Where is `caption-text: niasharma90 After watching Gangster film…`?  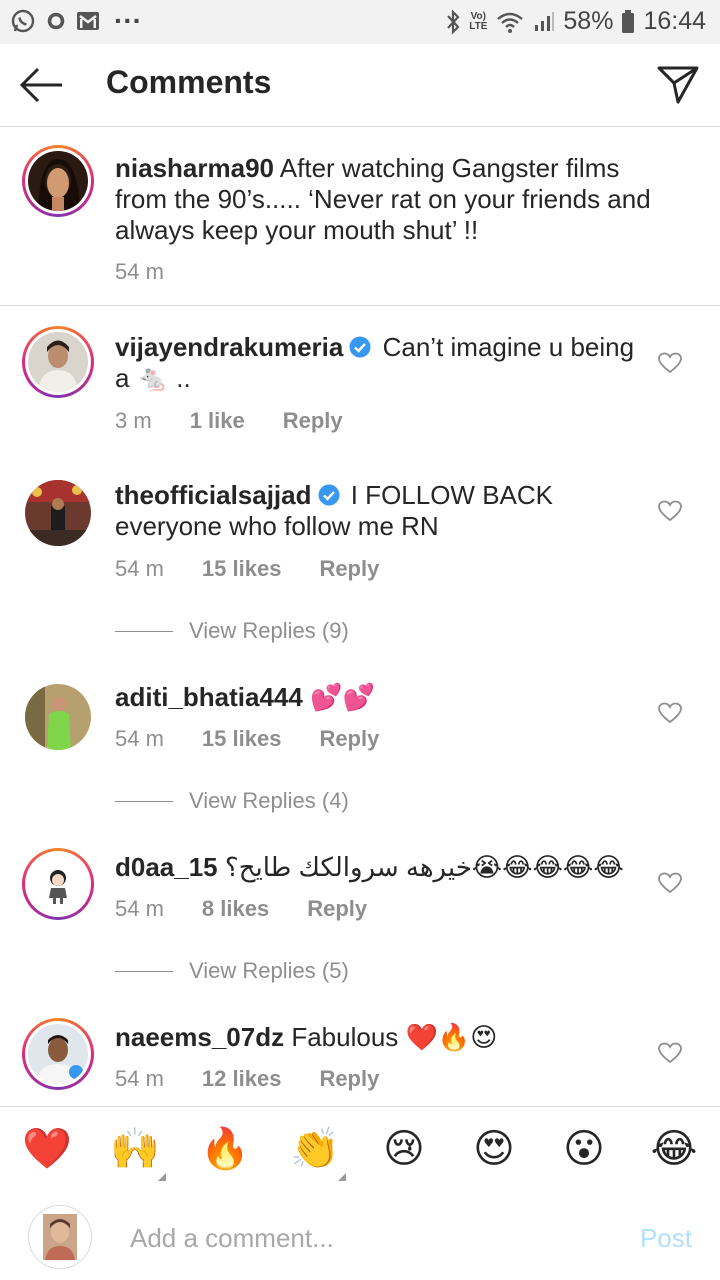
caption-text: niasharma90 After watching Gangster film… is located at coordinates (385, 199).